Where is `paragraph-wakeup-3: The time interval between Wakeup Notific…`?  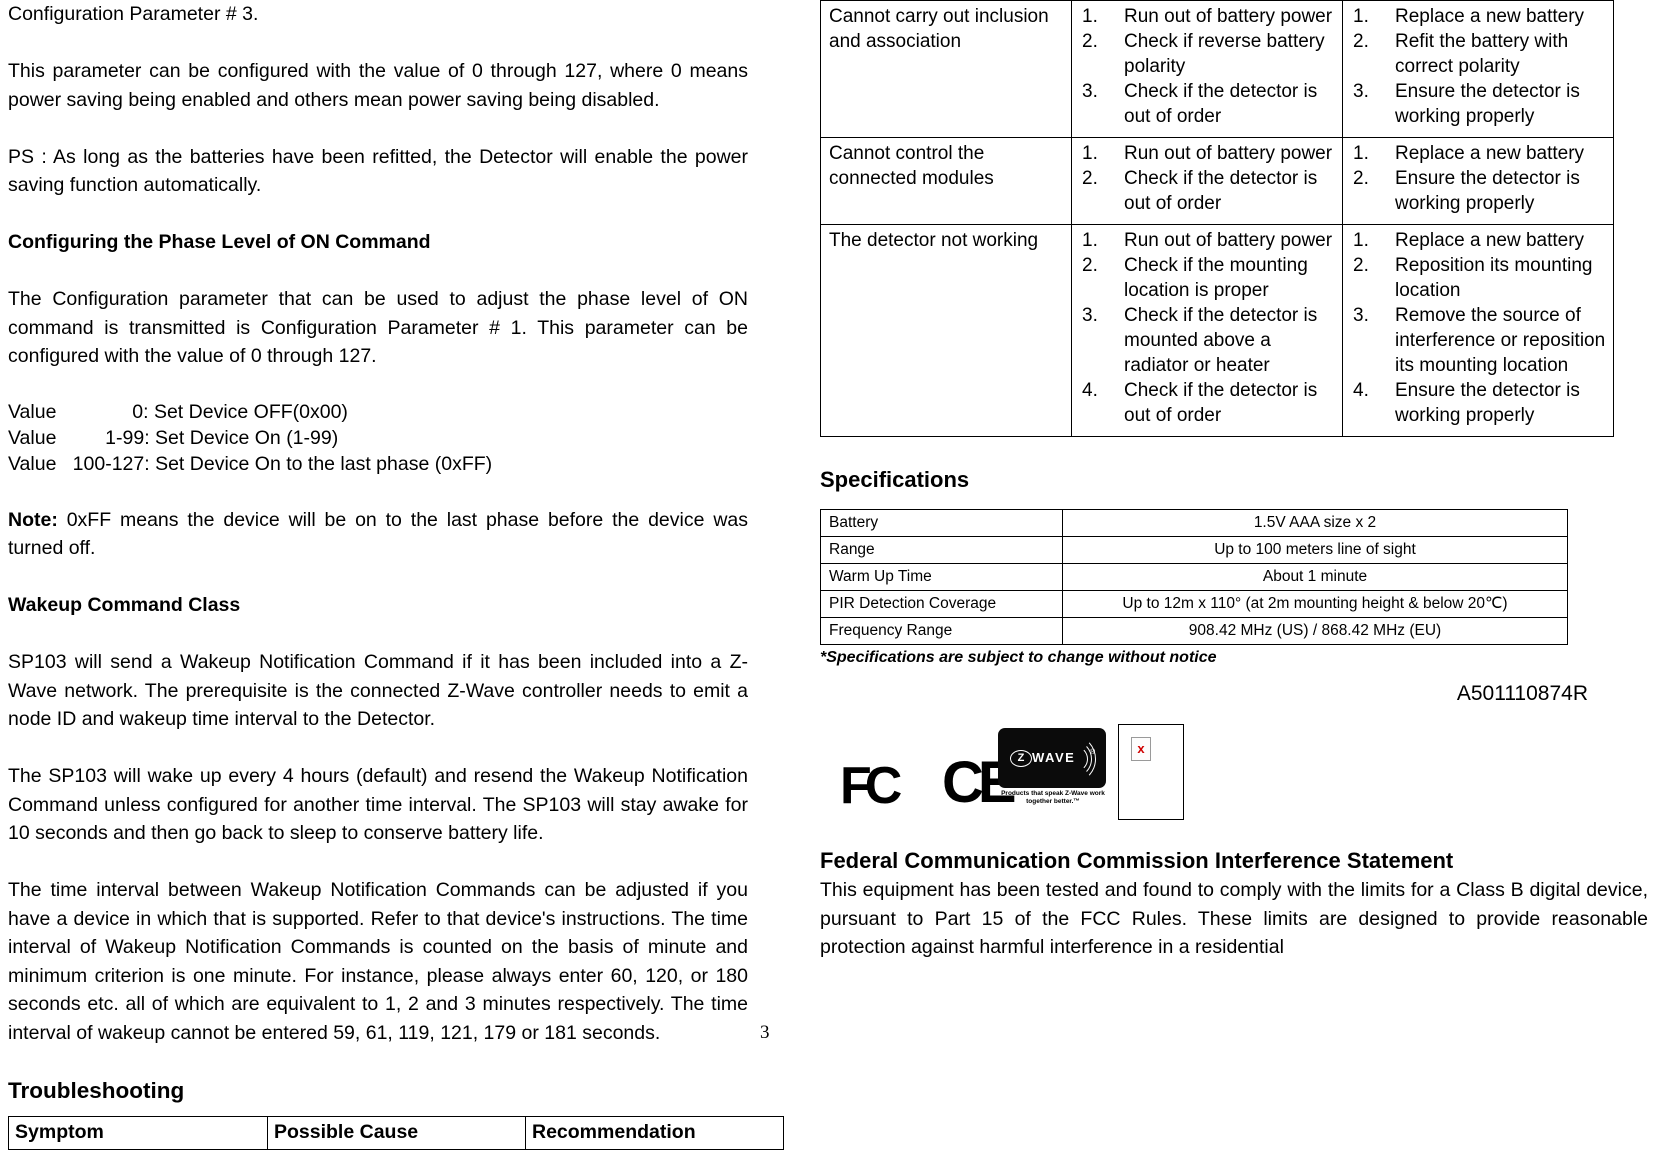 paragraph-wakeup-3: The time interval between Wakeup Notific… is located at coordinates (378, 961).